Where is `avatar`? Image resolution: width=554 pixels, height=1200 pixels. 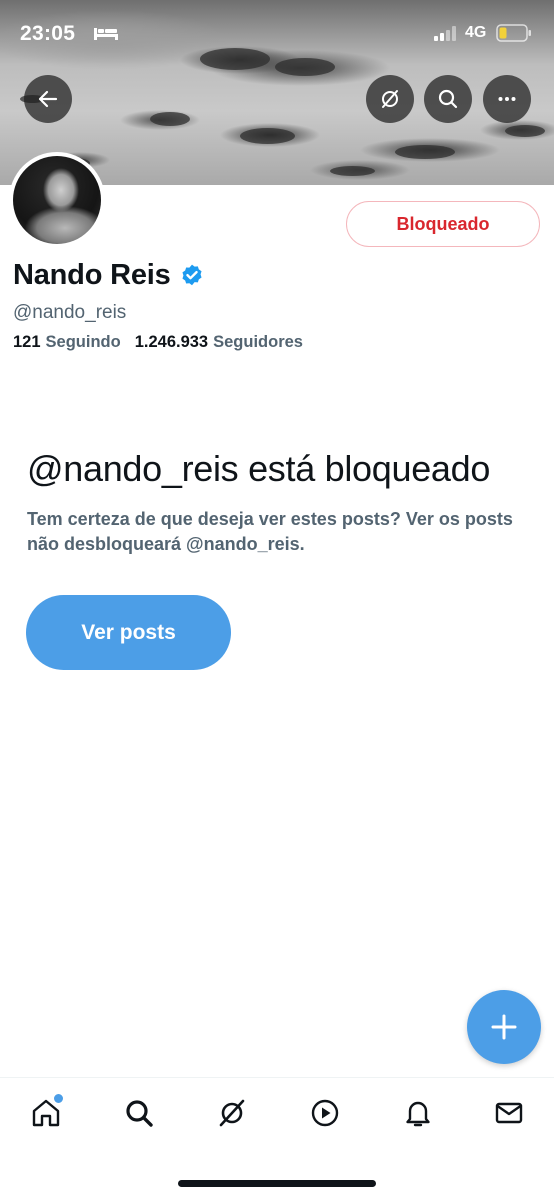
avatar is located at coordinates (57, 200).